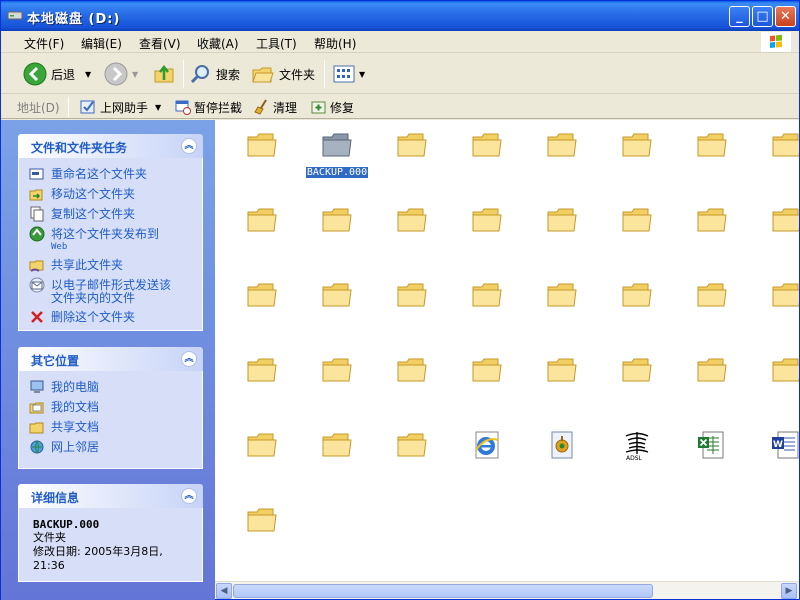  I want to click on link-repair: 修复, so click(332, 107).